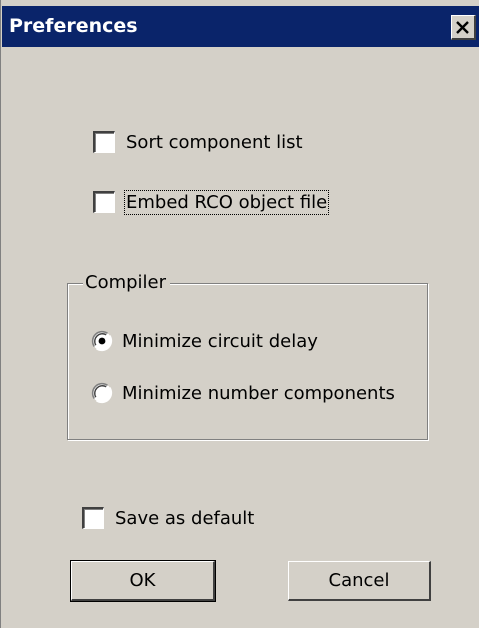 Image resolution: width=479 pixels, height=628 pixels. I want to click on embed-rco-object-file-option: Embed RCO object file, so click(211, 202).